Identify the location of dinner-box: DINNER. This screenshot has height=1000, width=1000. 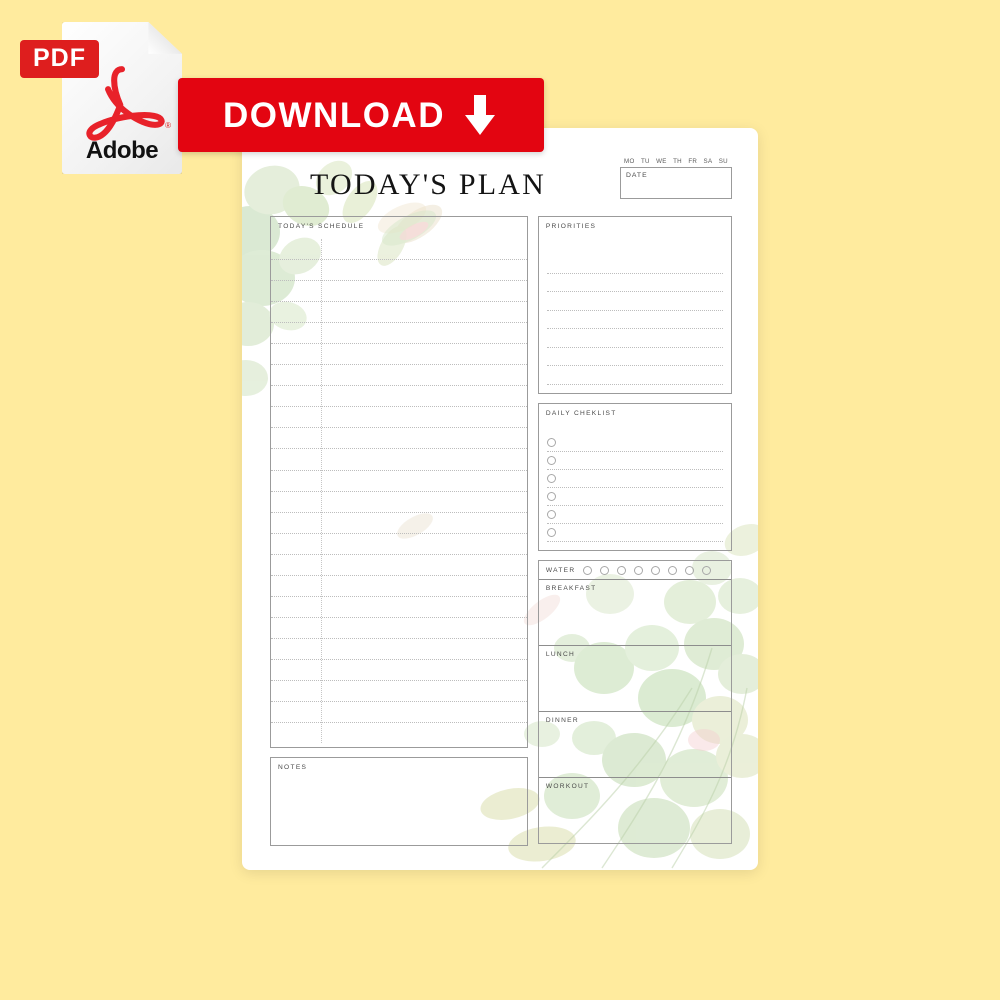
(634, 745).